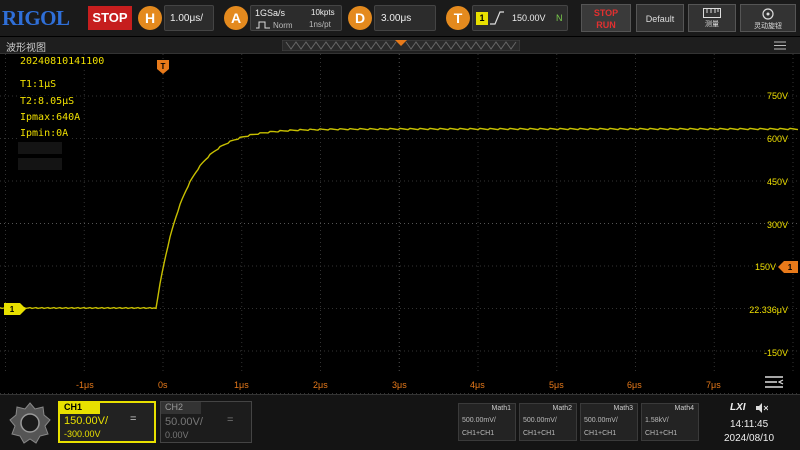 Image resolution: width=800 pixels, height=450 pixels. Describe the element at coordinates (360, 18) in the screenshot. I see `delay-icon: D` at that location.